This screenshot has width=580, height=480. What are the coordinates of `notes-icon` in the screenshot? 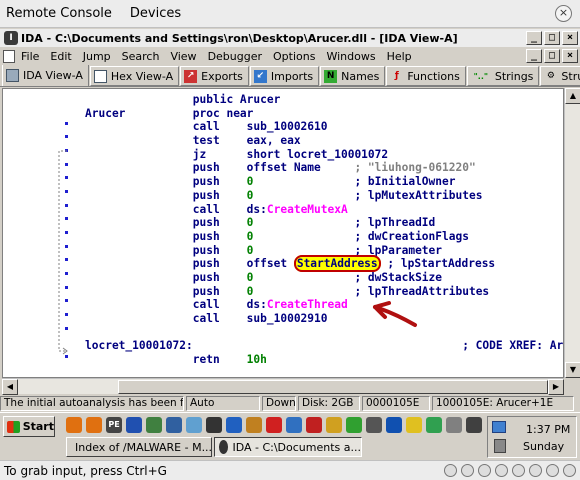 It's located at (414, 425).